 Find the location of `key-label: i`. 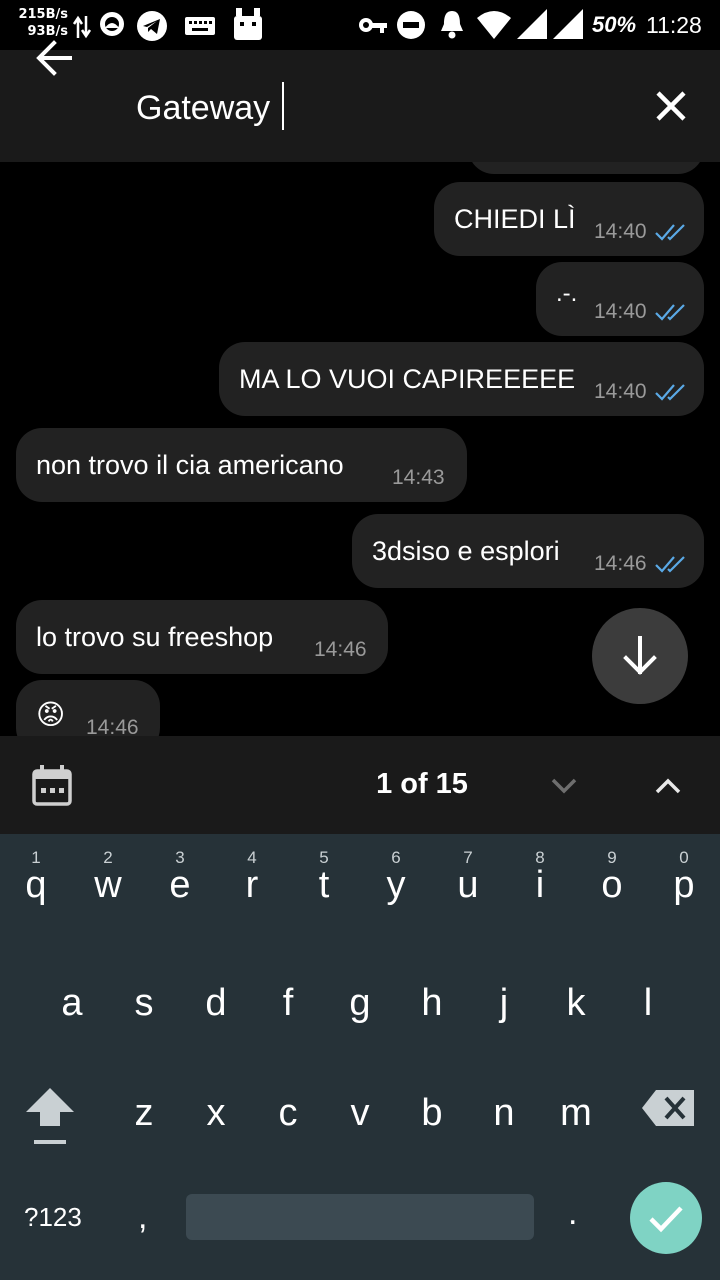

key-label: i is located at coordinates (540, 885).